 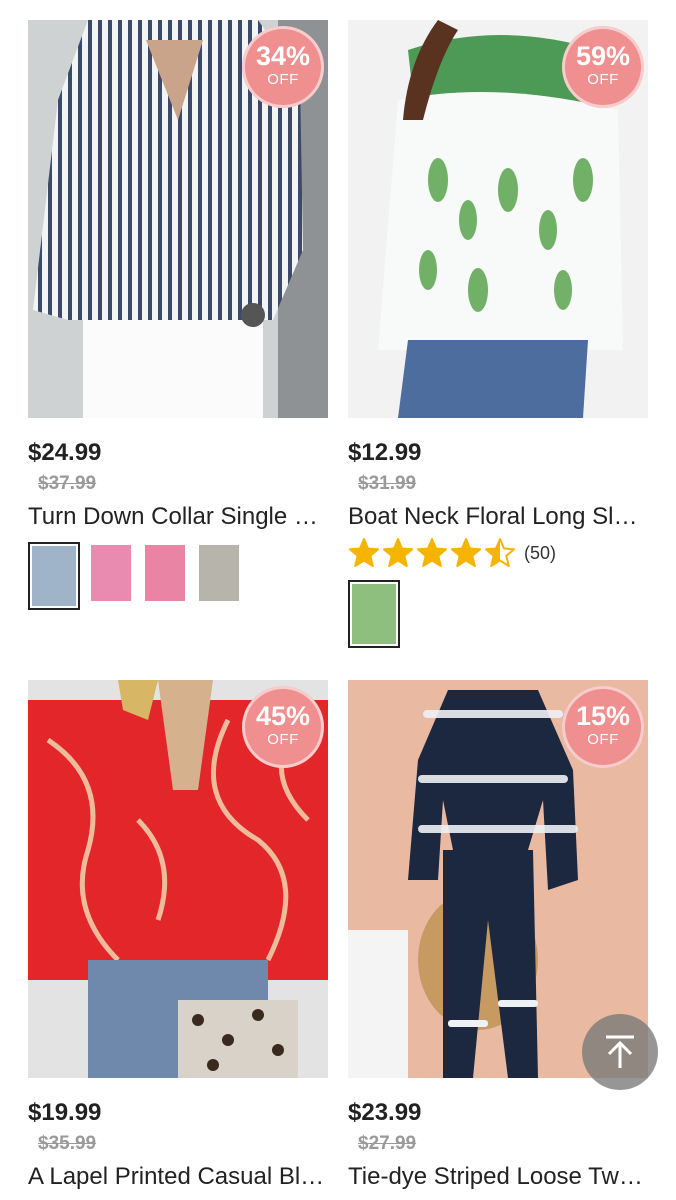 What do you see at coordinates (178, 879) in the screenshot?
I see `product-image: 45% OFF` at bounding box center [178, 879].